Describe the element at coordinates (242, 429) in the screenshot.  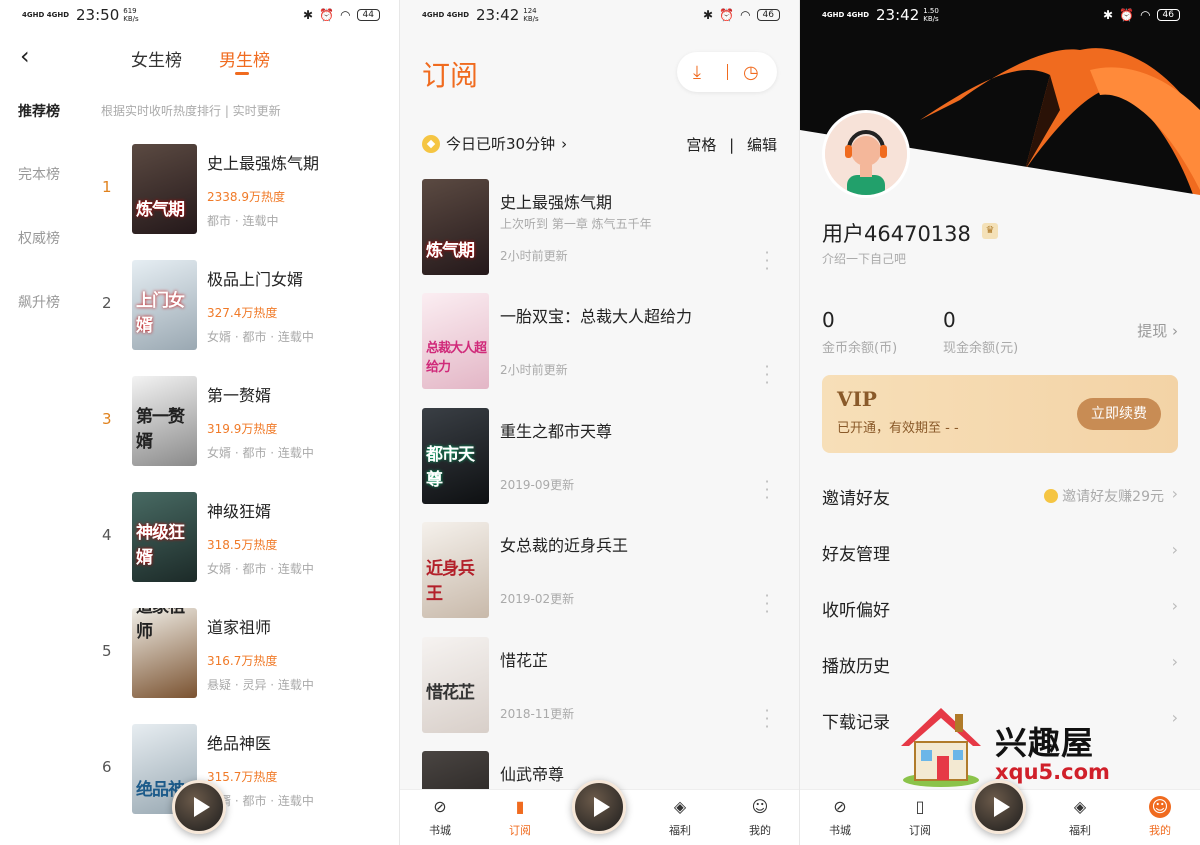
I see `book-heat: 319.9万热度` at that location.